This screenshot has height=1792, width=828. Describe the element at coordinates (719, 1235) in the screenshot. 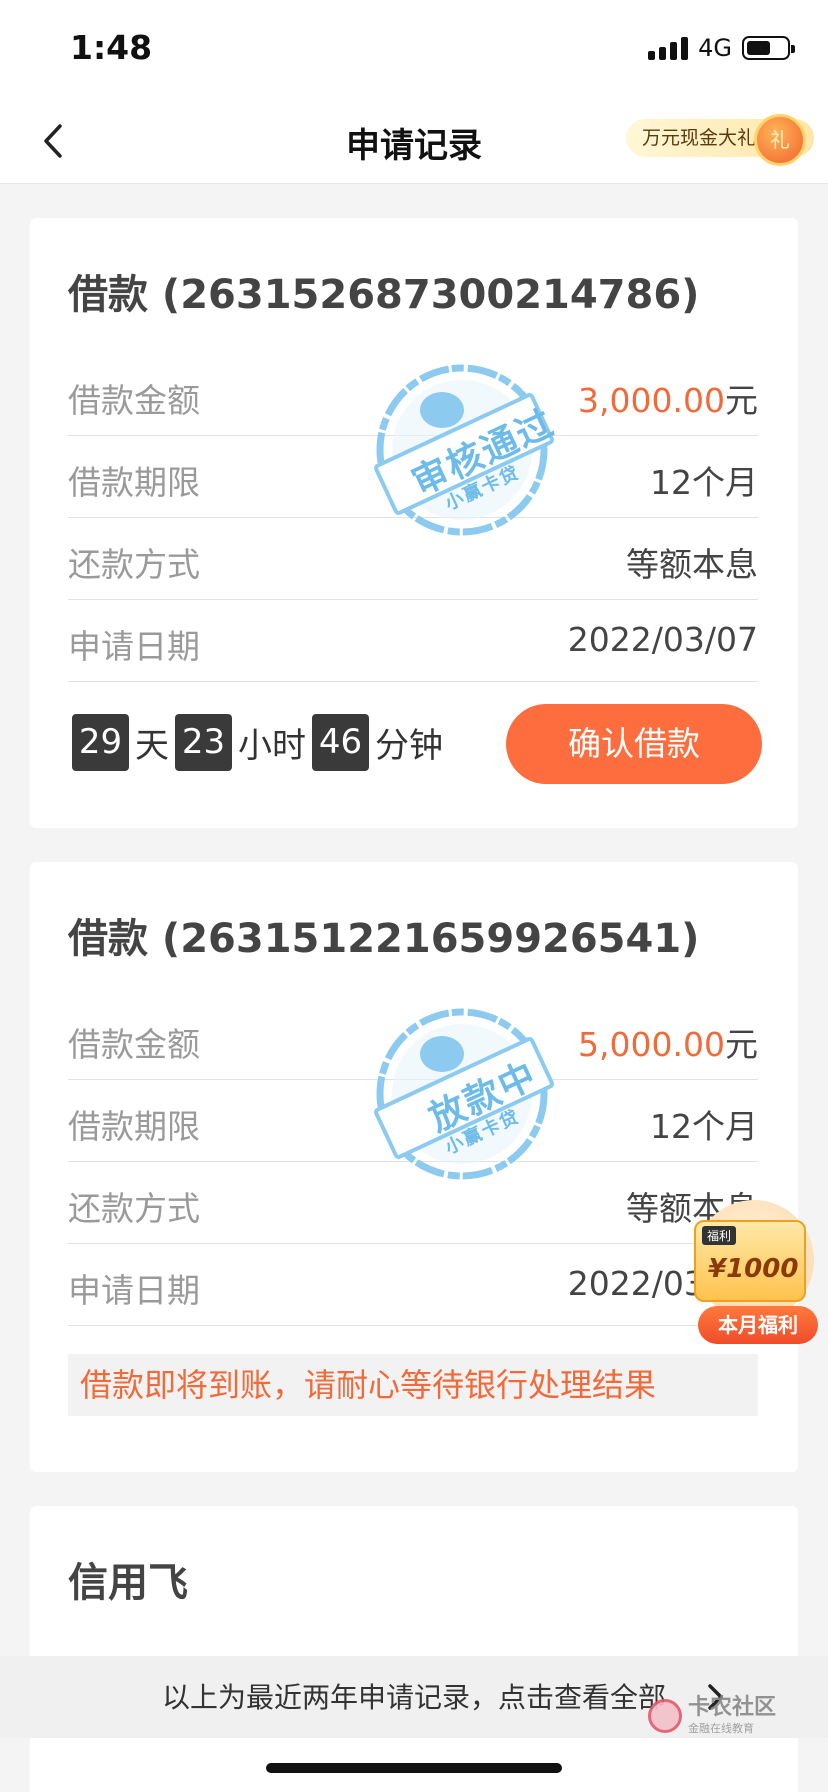

I see `welfare-tag: 福利` at that location.